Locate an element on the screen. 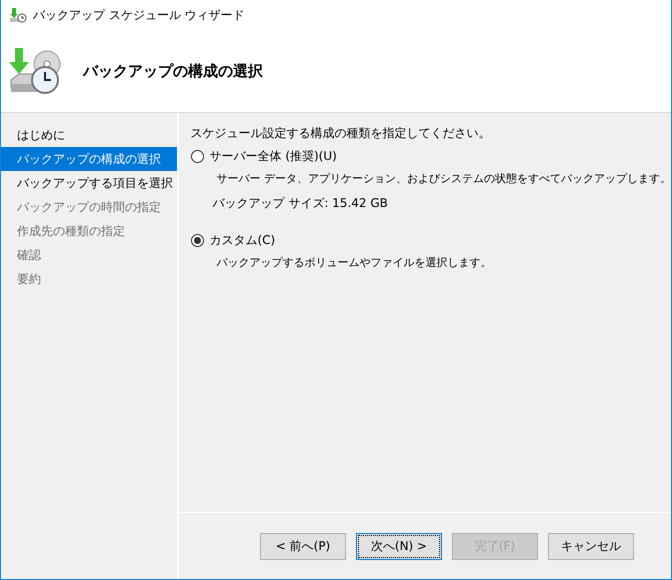 This screenshot has height=580, width=672. backup-size-text: バックアップ サイズ: 15.42 GB is located at coordinates (300, 203).